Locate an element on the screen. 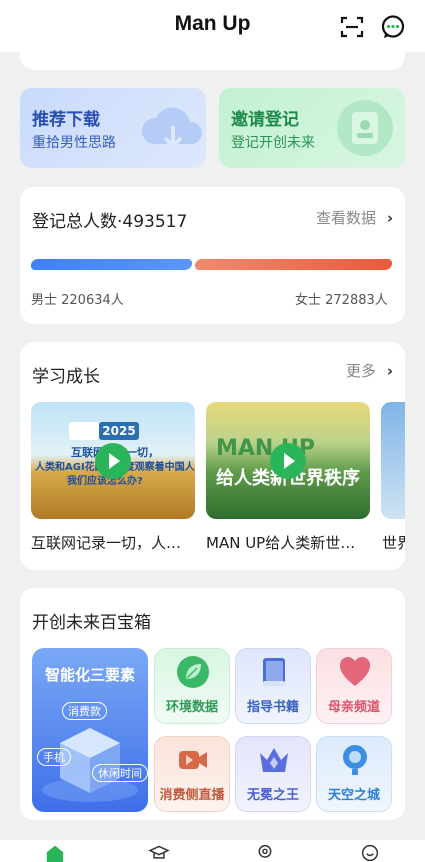 The height and width of the screenshot is (862, 425). female-share-bar is located at coordinates (293, 264).